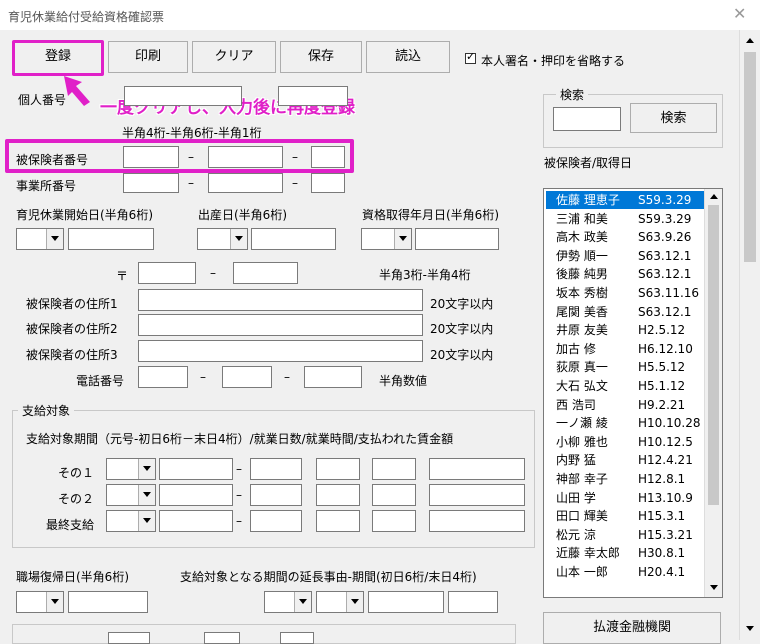 This screenshot has width=760, height=644. Describe the element at coordinates (625, 553) in the screenshot. I see `list-item: 近藤 幸太郎 H30.8.1` at that location.